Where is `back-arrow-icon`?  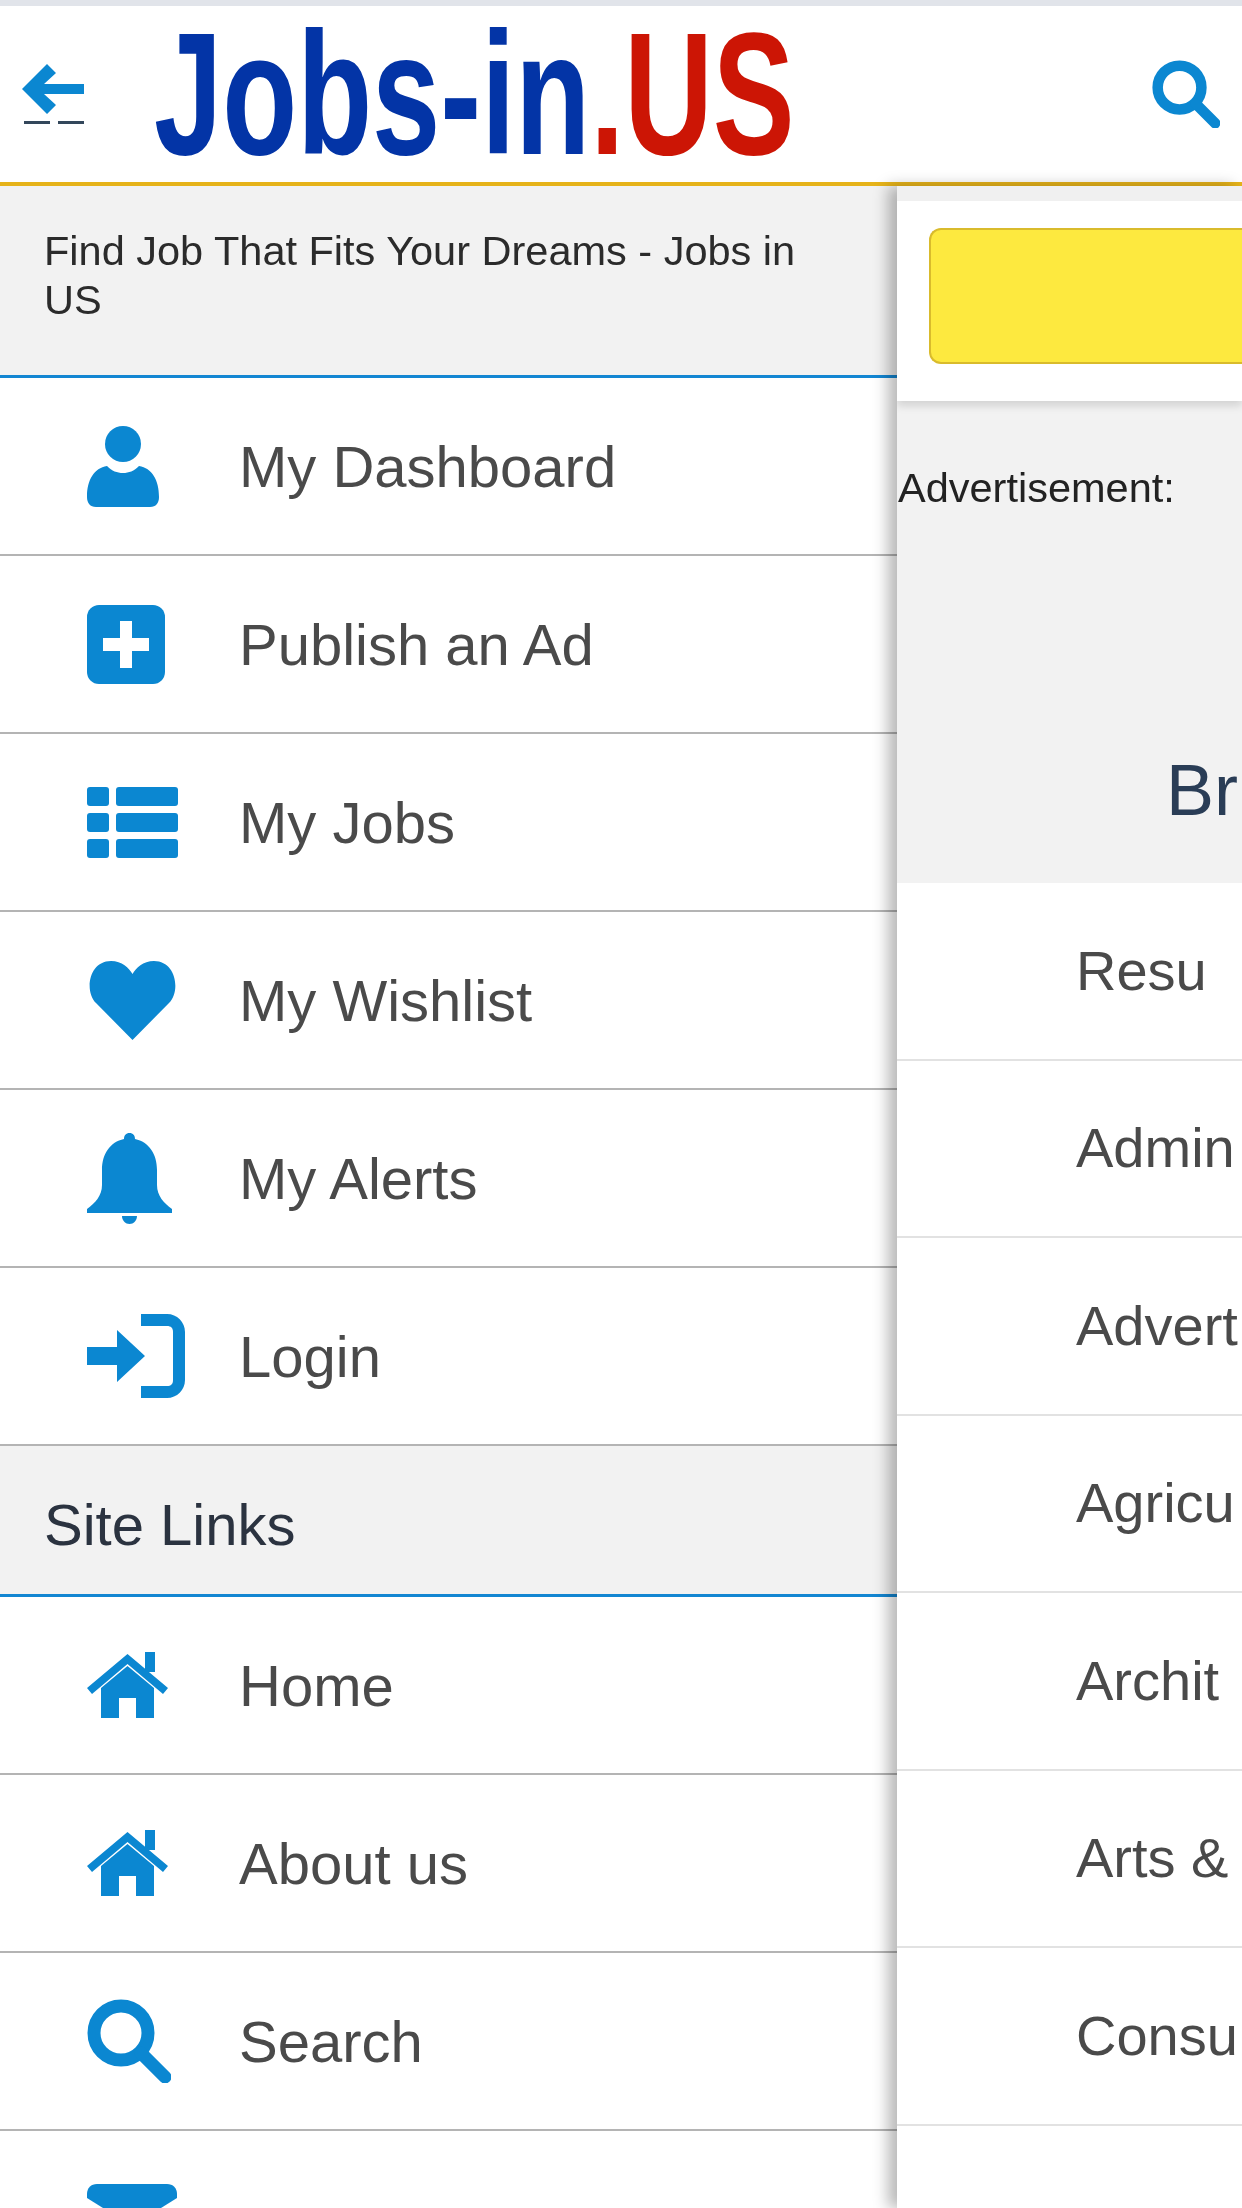 back-arrow-icon is located at coordinates (54, 94).